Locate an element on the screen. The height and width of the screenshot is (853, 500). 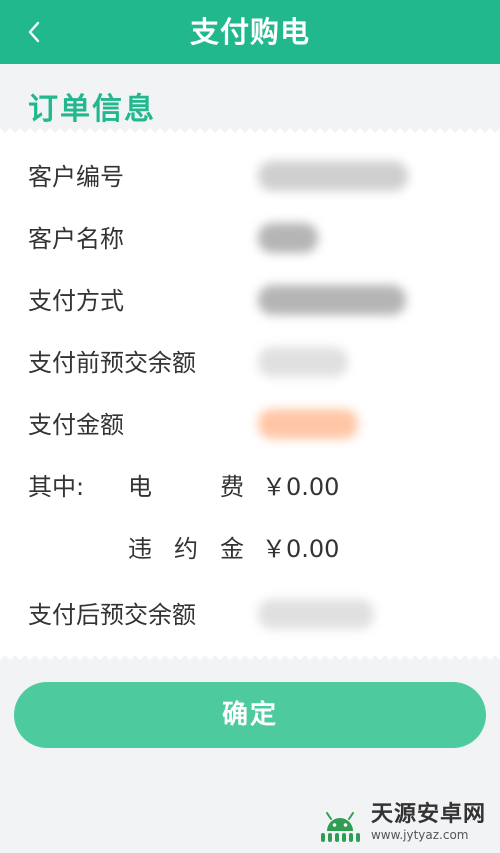
penalty-char: 违 is located at coordinates (140, 549).